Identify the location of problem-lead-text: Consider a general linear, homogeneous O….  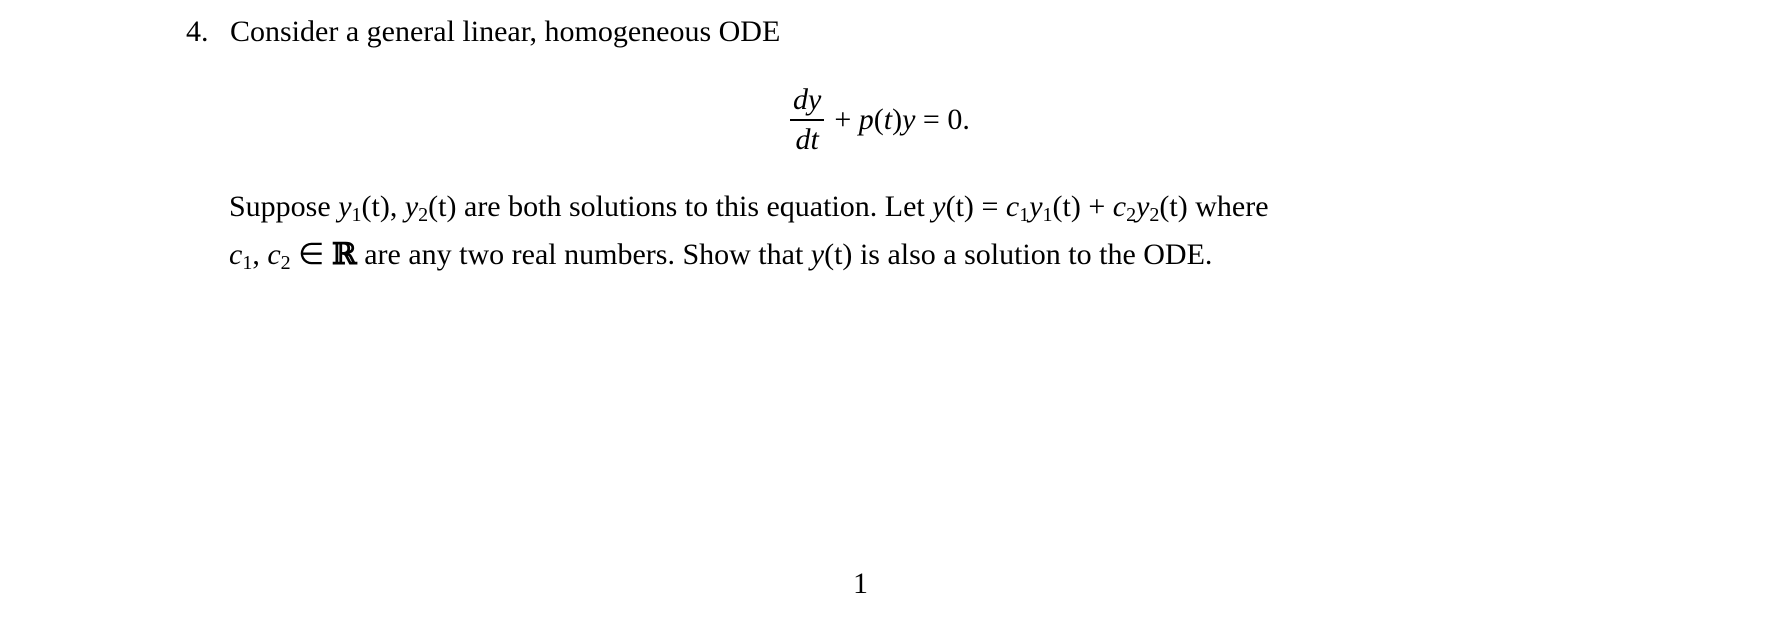
(505, 31).